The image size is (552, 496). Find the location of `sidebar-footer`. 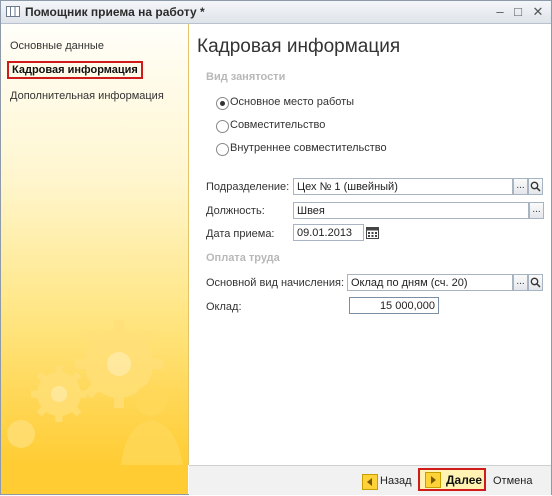

sidebar-footer is located at coordinates (94, 479).